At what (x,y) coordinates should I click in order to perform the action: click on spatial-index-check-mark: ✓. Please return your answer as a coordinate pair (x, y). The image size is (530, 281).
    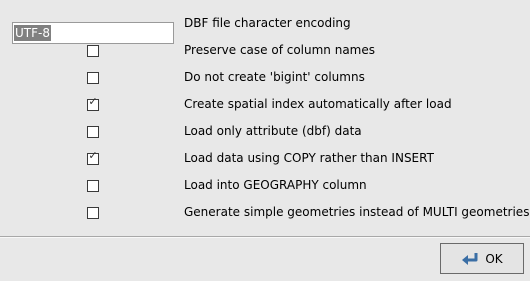
    Looking at the image, I should click on (93, 101).